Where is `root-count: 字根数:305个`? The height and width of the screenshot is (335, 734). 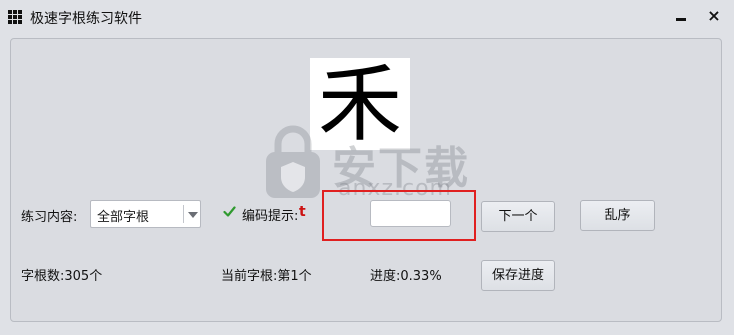
root-count: 字根数:305个 is located at coordinates (62, 276).